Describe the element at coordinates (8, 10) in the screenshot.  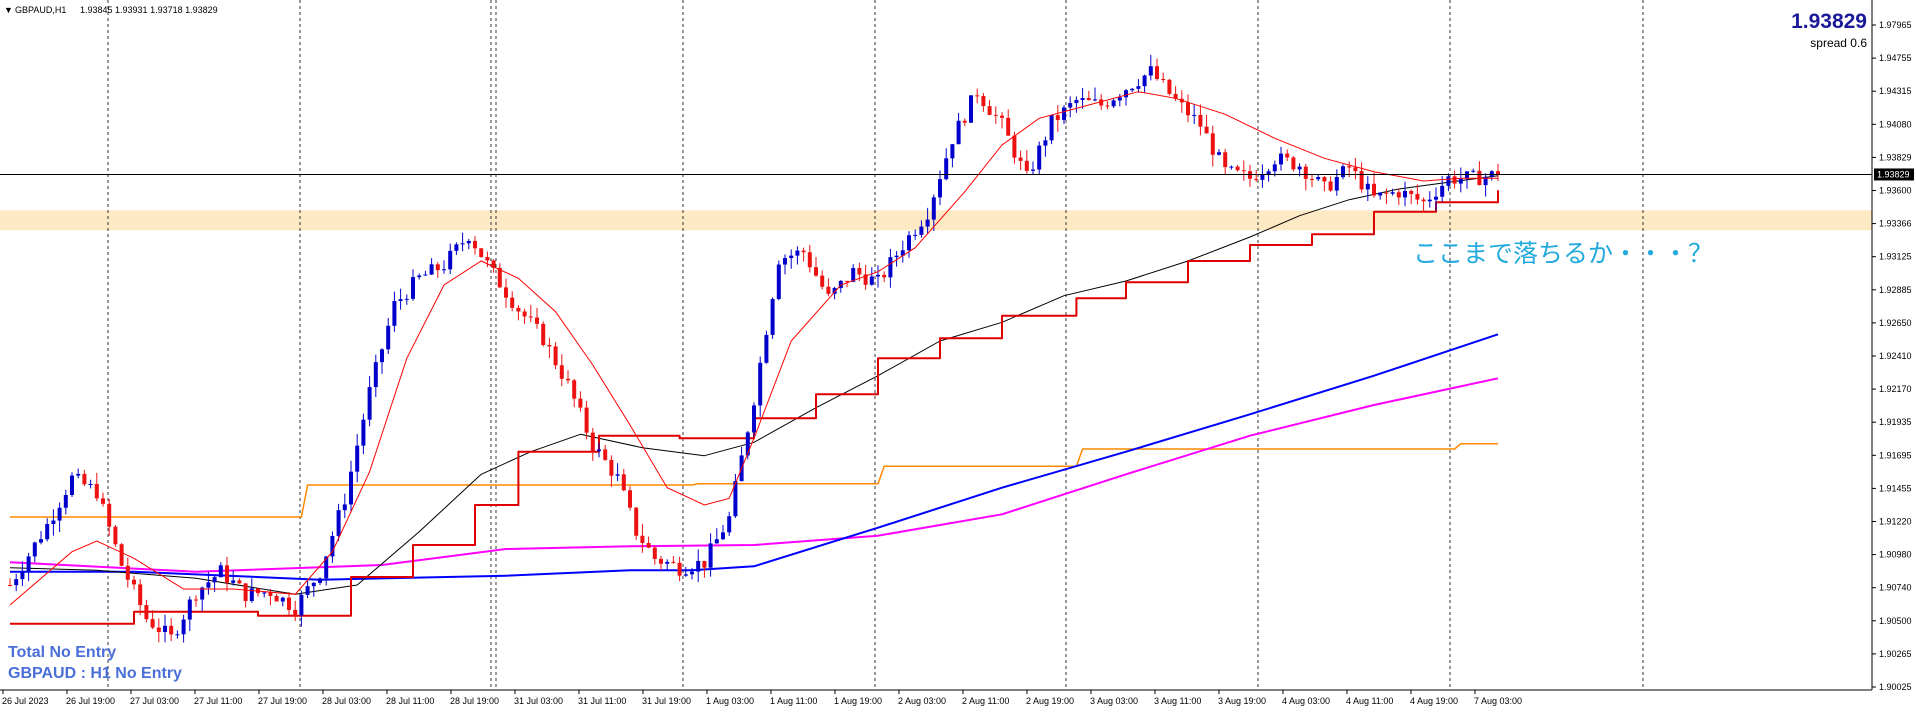
I see `window-menu-icon: ▼` at that location.